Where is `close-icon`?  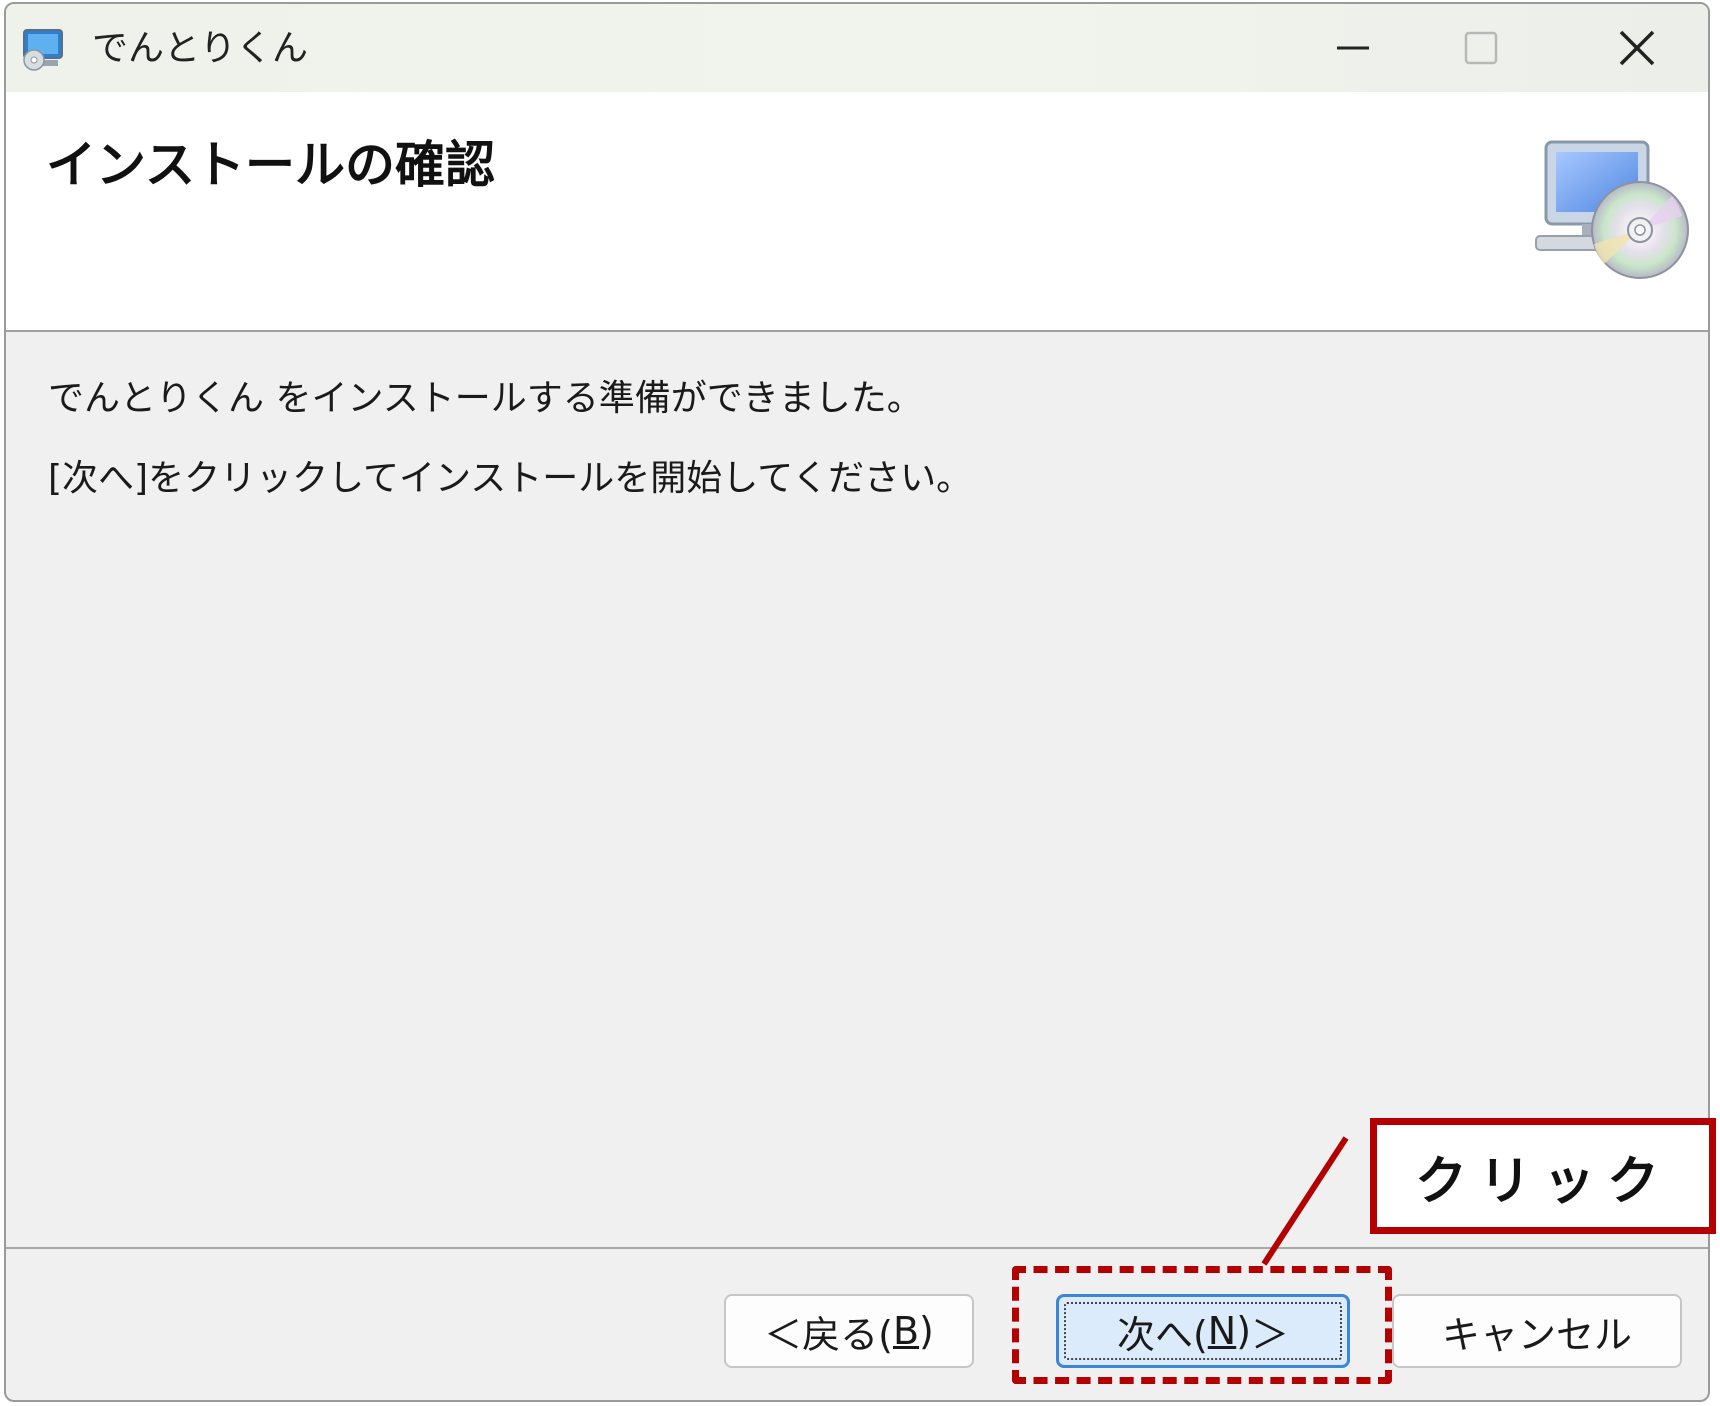
close-icon is located at coordinates (1637, 48).